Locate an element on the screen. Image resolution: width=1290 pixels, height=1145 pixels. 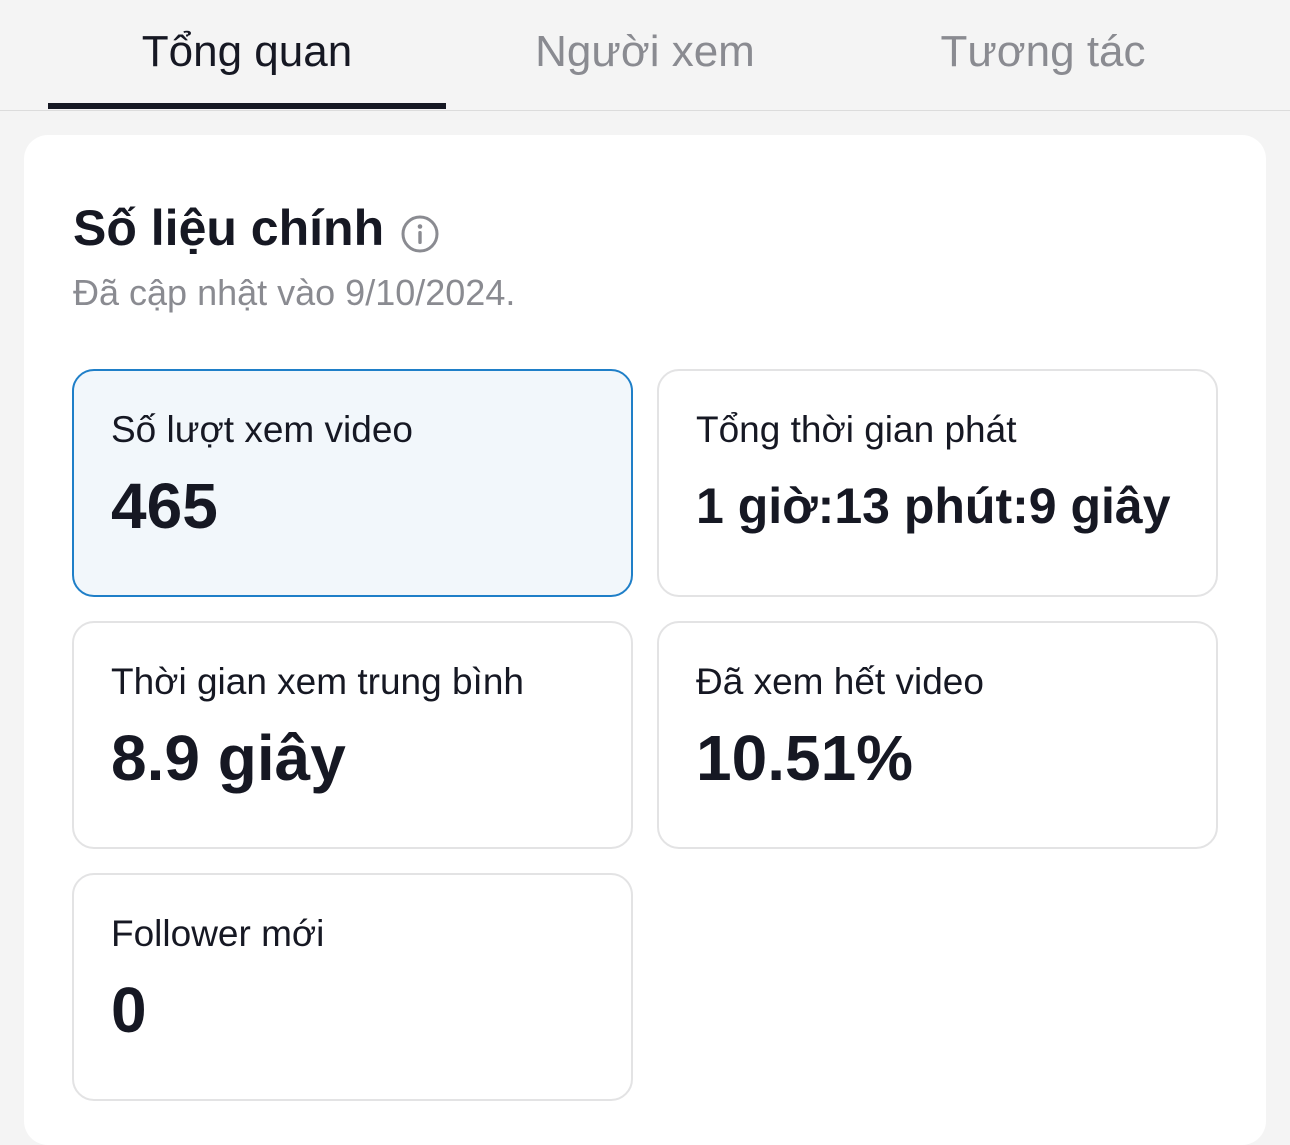
metric-label: Follower mới is located at coordinates (218, 933).